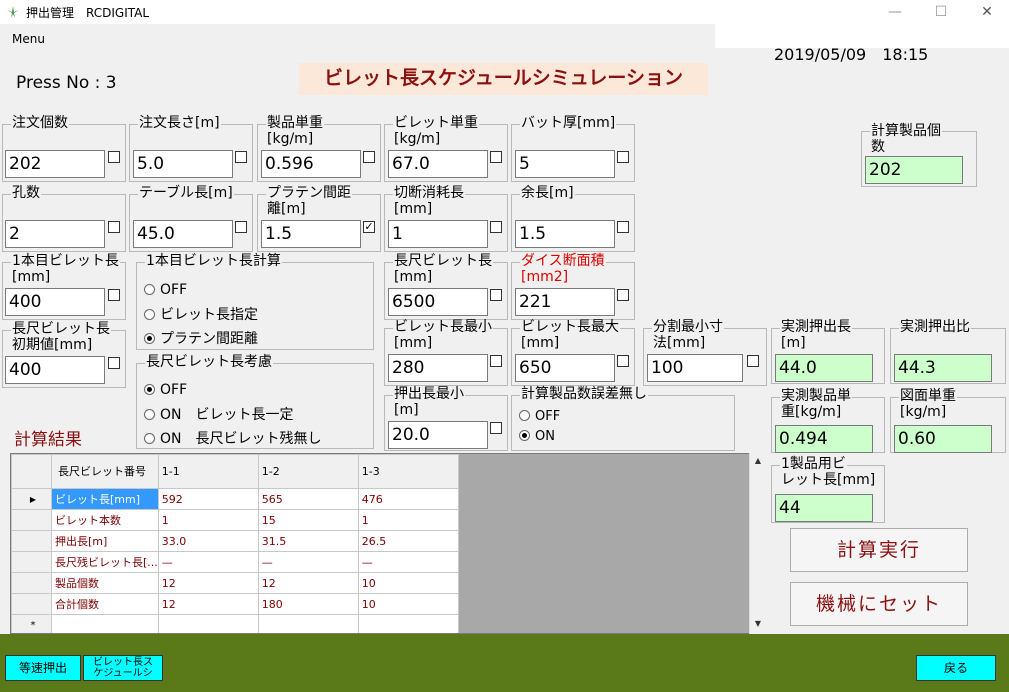  I want to click on butt-input: 5, so click(565, 164).